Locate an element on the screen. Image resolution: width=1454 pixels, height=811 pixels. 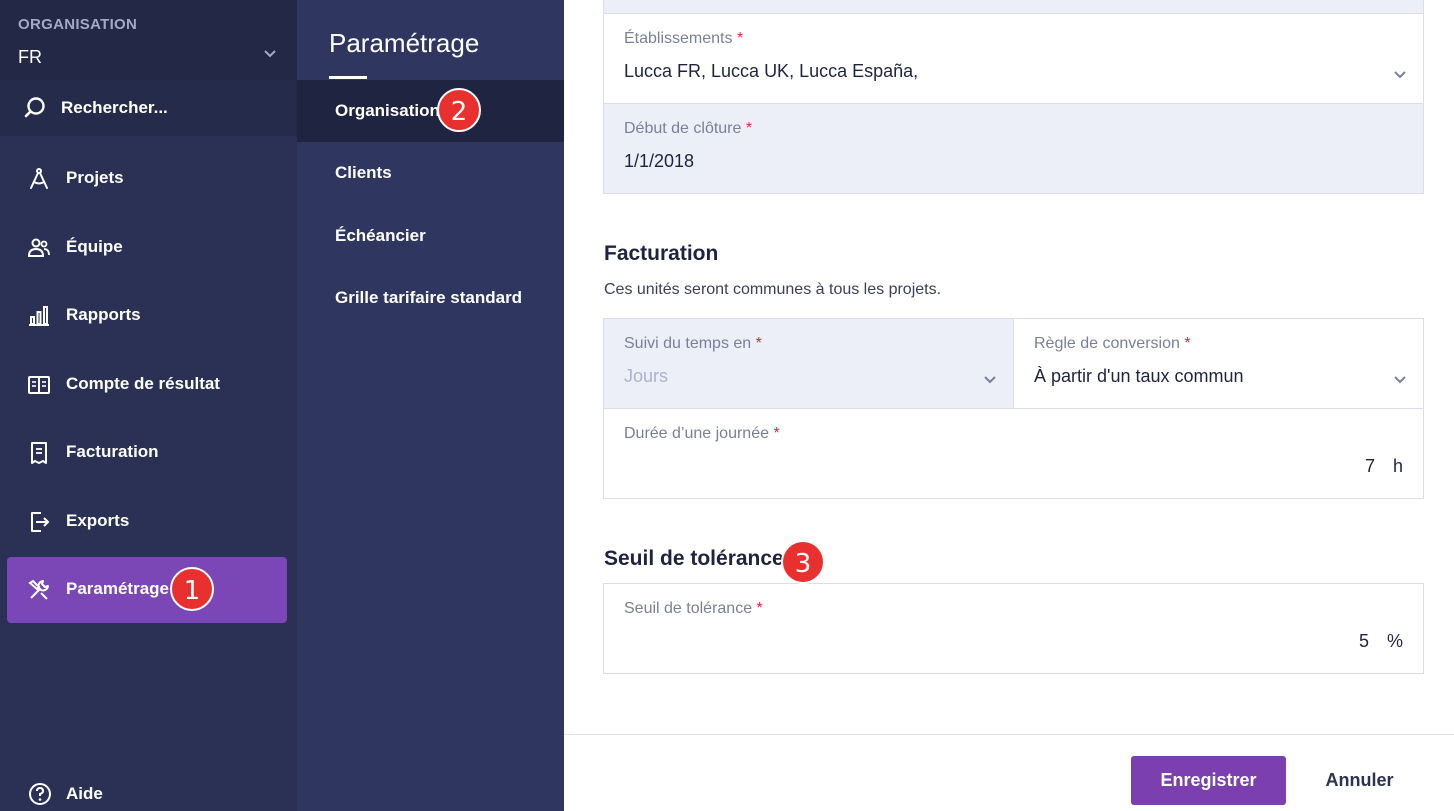
subnav-item-label: Échéancier is located at coordinates (380, 235).